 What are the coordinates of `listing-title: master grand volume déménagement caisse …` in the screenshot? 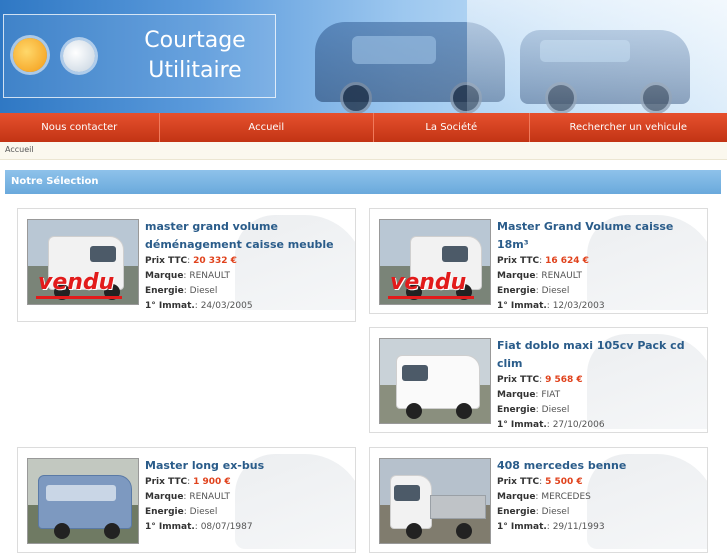 It's located at (247, 236).